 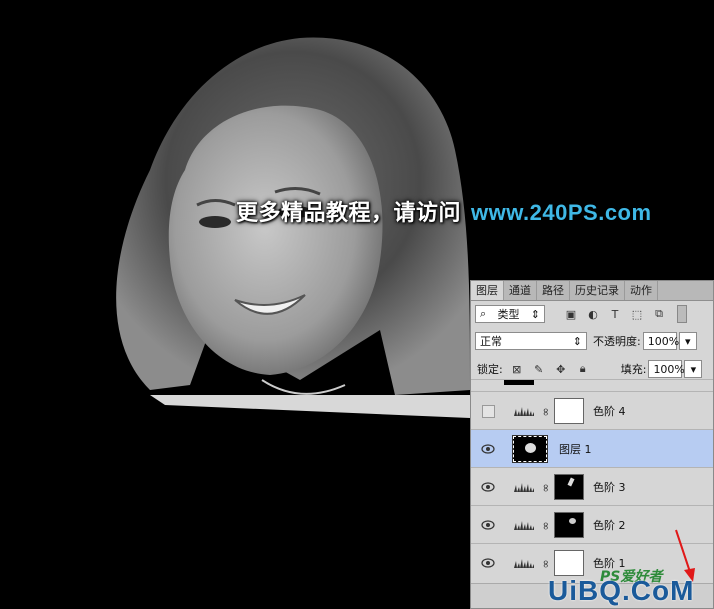 What do you see at coordinates (583, 369) in the screenshot?
I see `lock-all-icon: 🔒︎` at bounding box center [583, 369].